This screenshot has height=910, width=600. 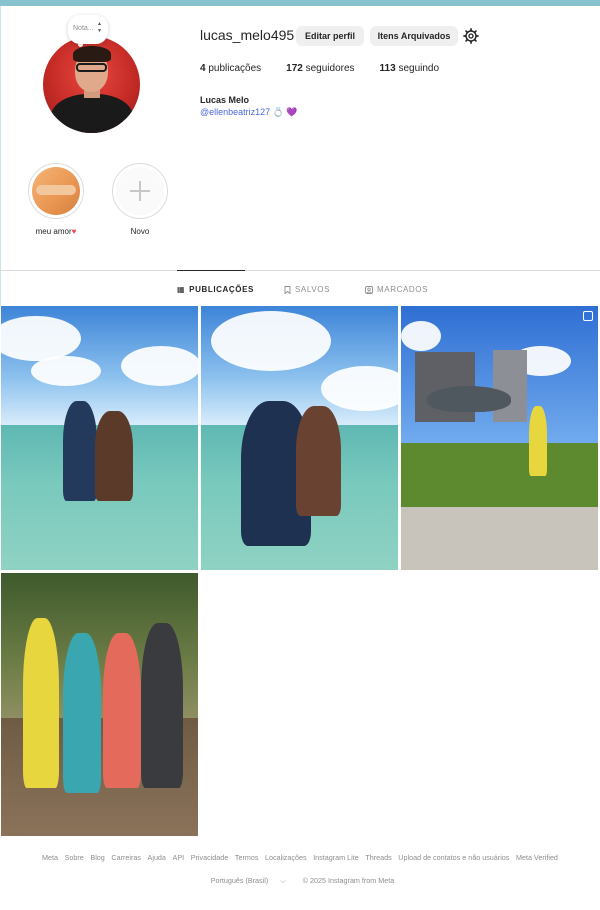 I want to click on posts-stat: 4 publicações, so click(x=230, y=68).